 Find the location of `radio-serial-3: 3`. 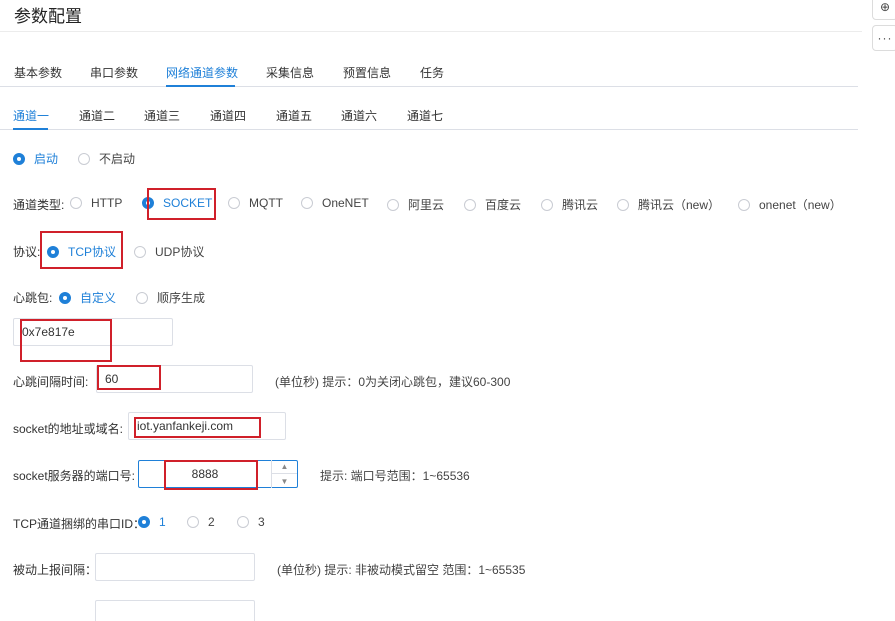

radio-serial-3: 3 is located at coordinates (251, 522).